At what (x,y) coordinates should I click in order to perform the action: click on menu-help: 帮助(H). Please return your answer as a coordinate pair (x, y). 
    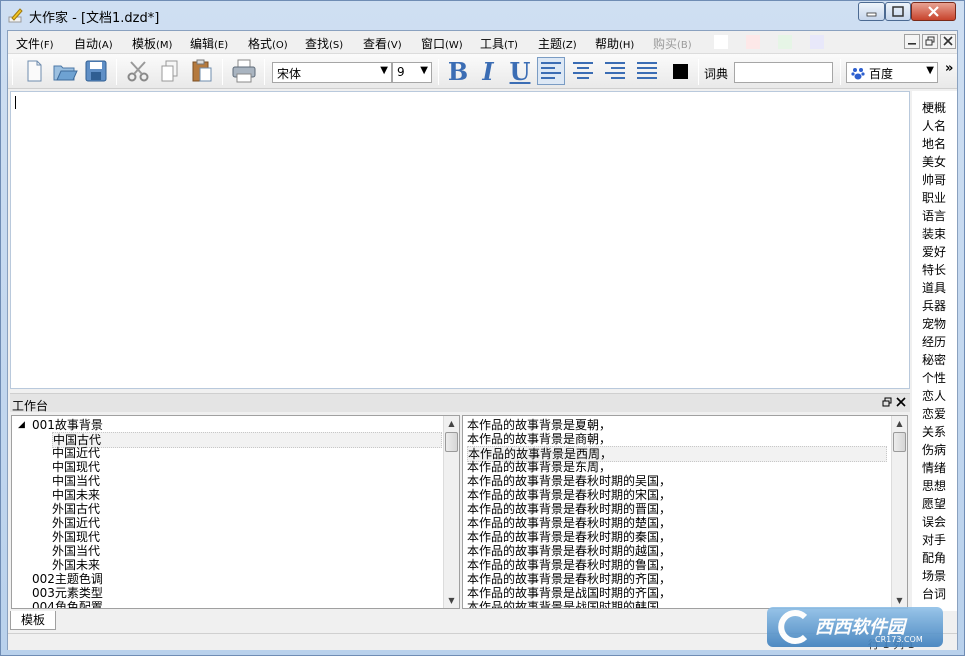
    Looking at the image, I should click on (614, 43).